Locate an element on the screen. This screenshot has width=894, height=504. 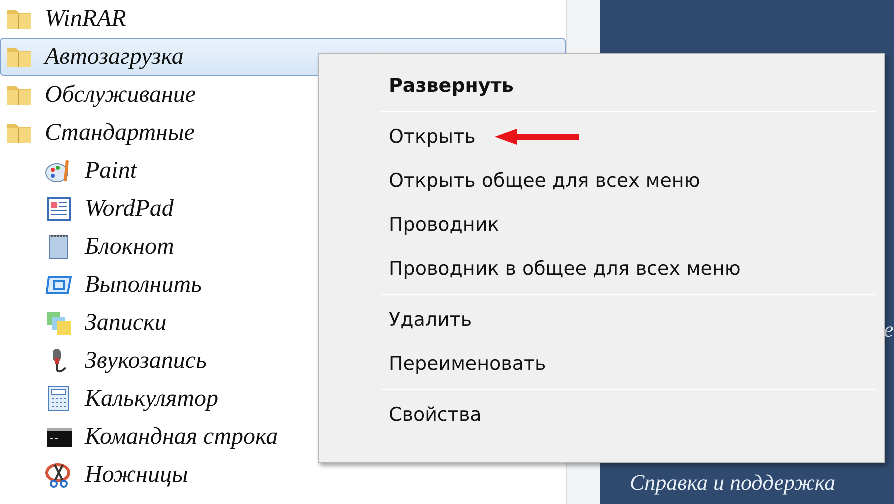
menu-item: Удалить is located at coordinates (395, 320).